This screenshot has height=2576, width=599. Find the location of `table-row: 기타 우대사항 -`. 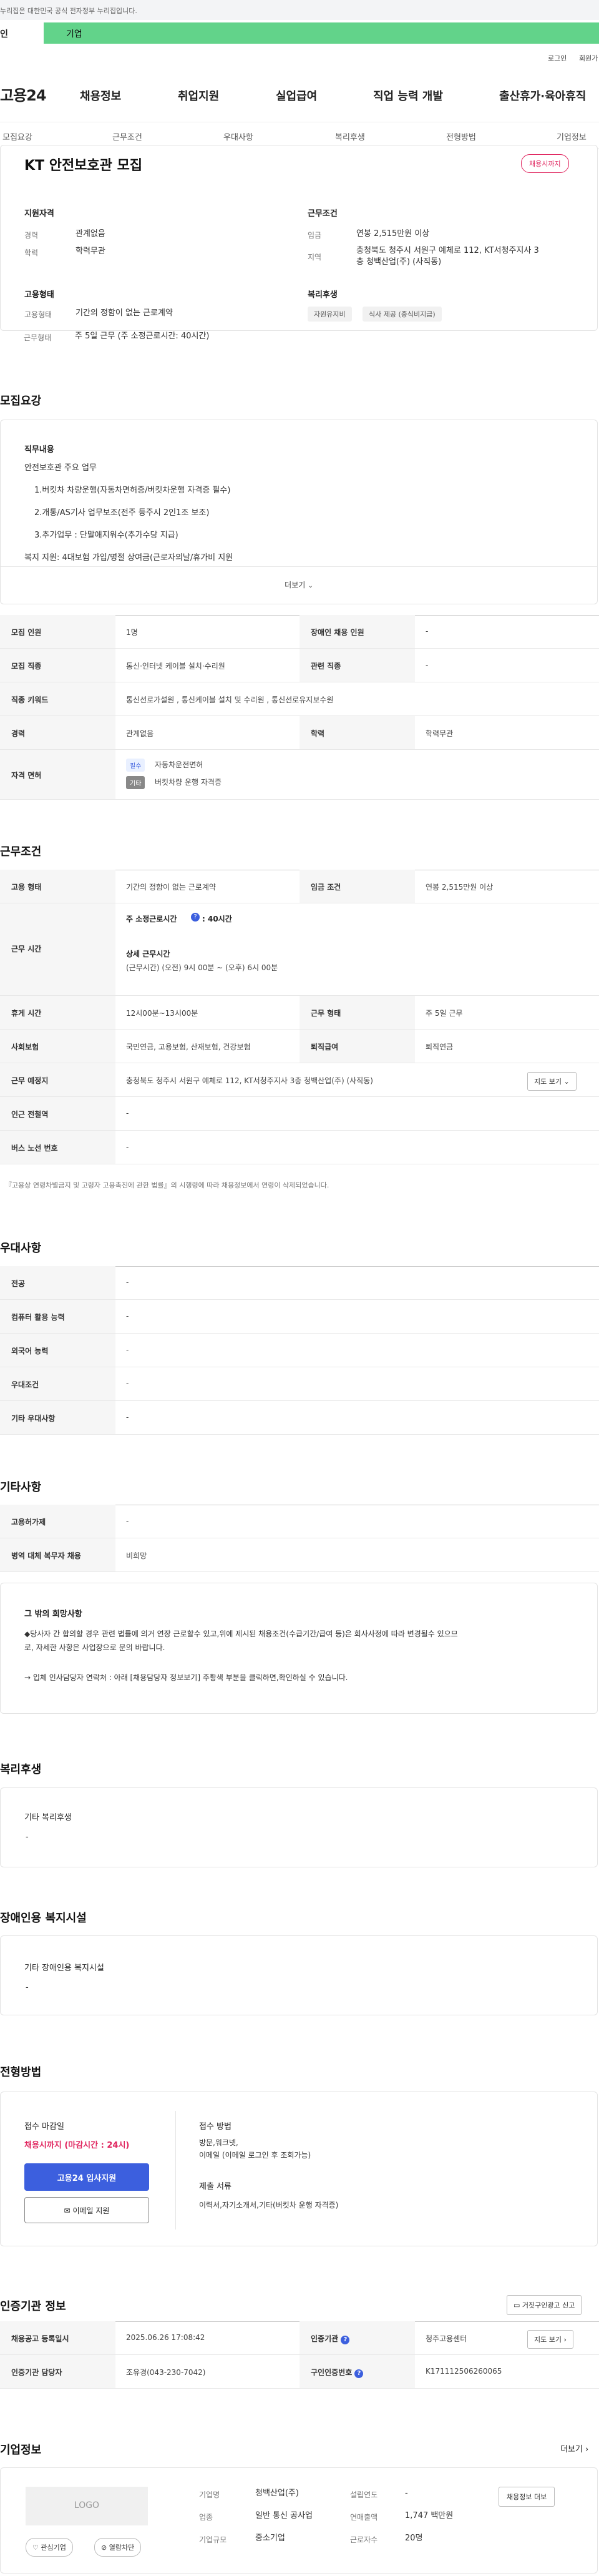

table-row: 기타 우대사항 - is located at coordinates (299, 1418).